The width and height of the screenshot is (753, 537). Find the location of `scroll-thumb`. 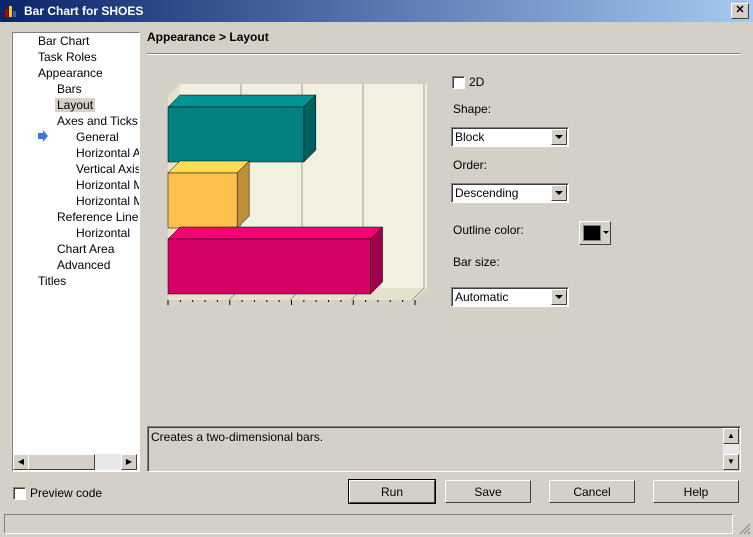

scroll-thumb is located at coordinates (61, 462).